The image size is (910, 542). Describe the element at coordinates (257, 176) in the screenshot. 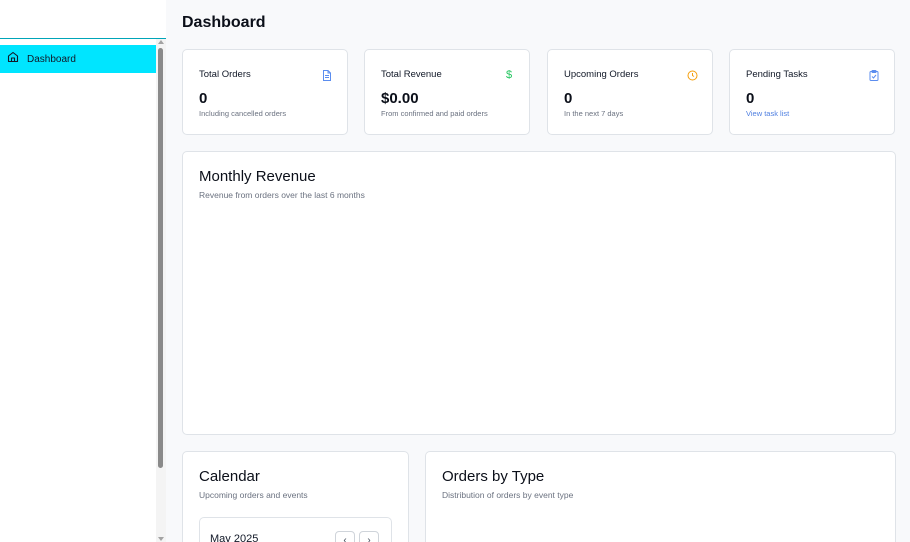

I see `monthly-revenue-title: Monthly Revenue` at that location.